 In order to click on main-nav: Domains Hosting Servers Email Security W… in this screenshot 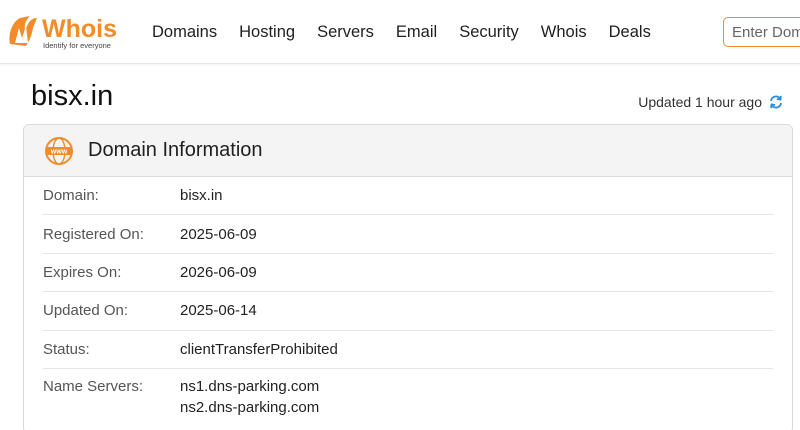, I will do `click(401, 32)`.